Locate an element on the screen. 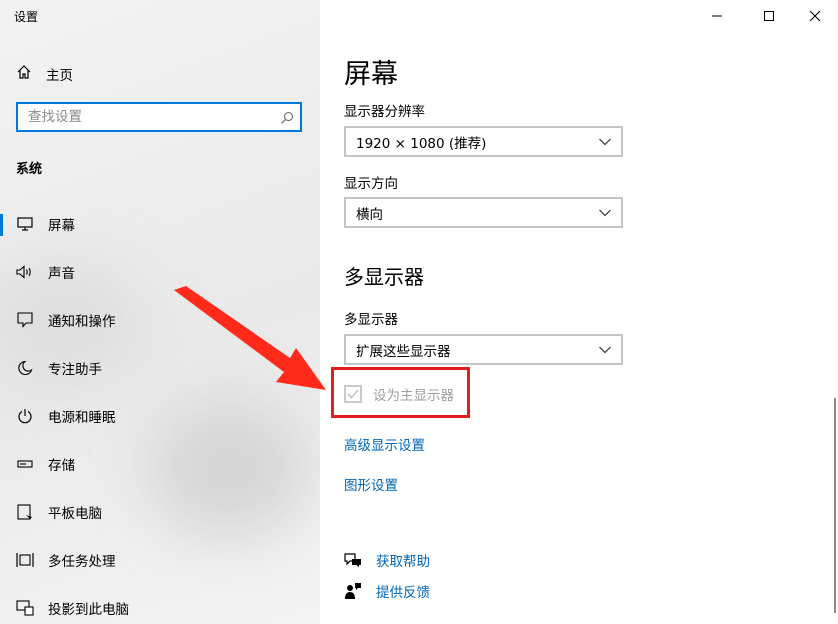 The image size is (838, 624). orientation-value: 横向 is located at coordinates (369, 214).